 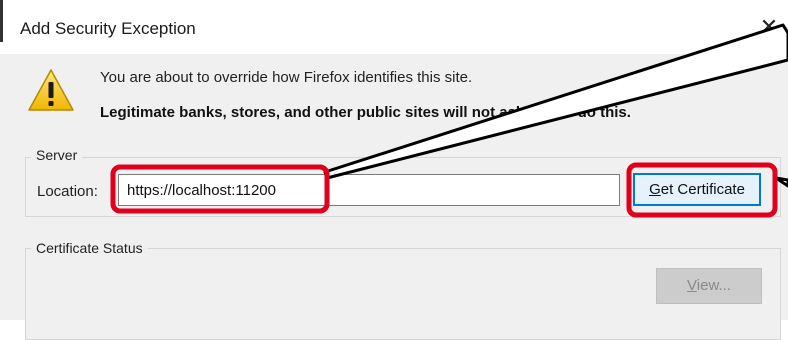 What do you see at coordinates (692, 285) in the screenshot?
I see `view-accesskey: V` at bounding box center [692, 285].